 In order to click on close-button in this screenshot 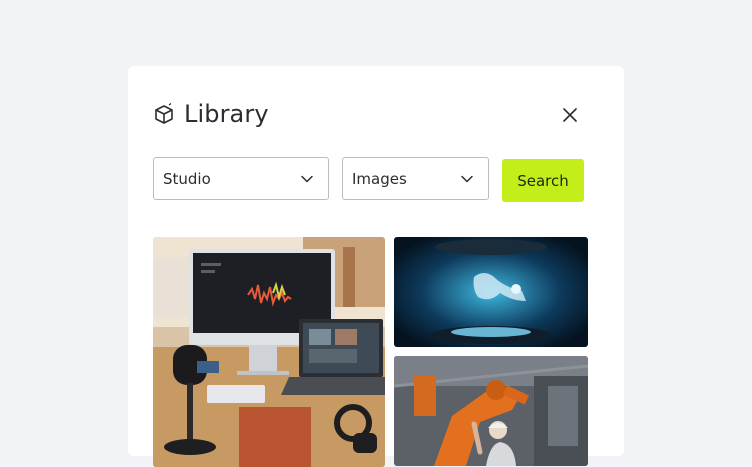, I will do `click(570, 115)`.